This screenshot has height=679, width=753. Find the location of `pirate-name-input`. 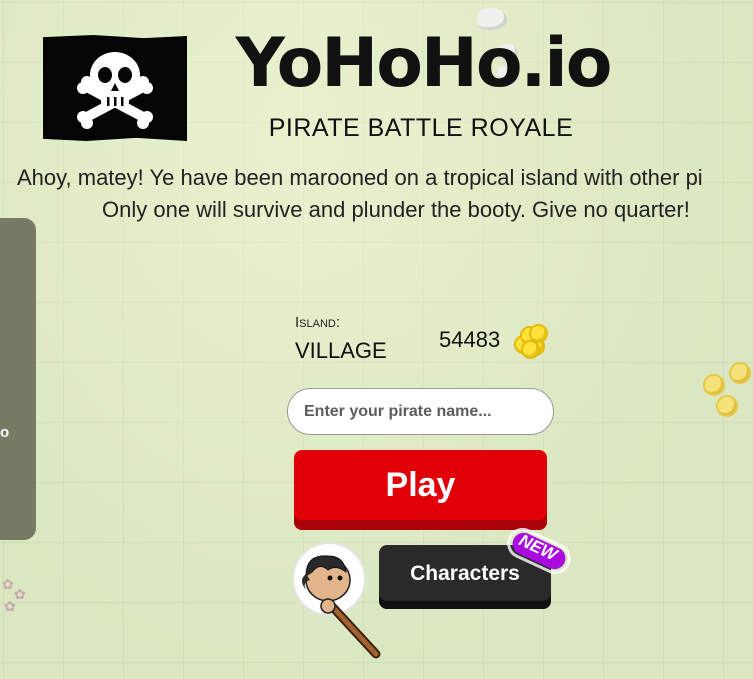

pirate-name-input is located at coordinates (420, 411).